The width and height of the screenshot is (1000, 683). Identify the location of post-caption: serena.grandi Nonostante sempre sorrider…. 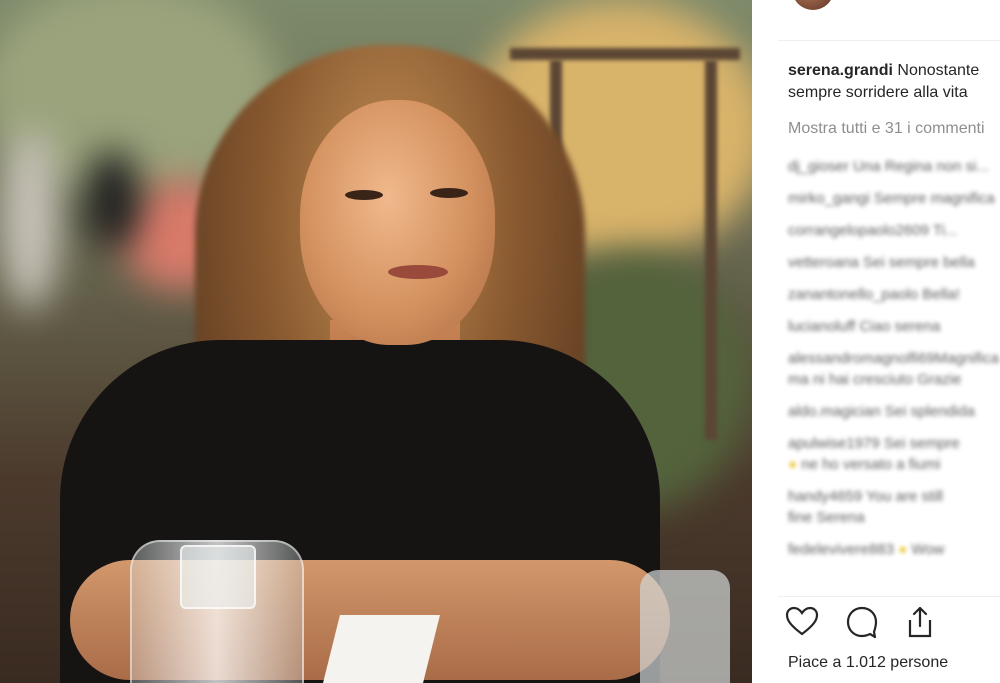
(894, 82).